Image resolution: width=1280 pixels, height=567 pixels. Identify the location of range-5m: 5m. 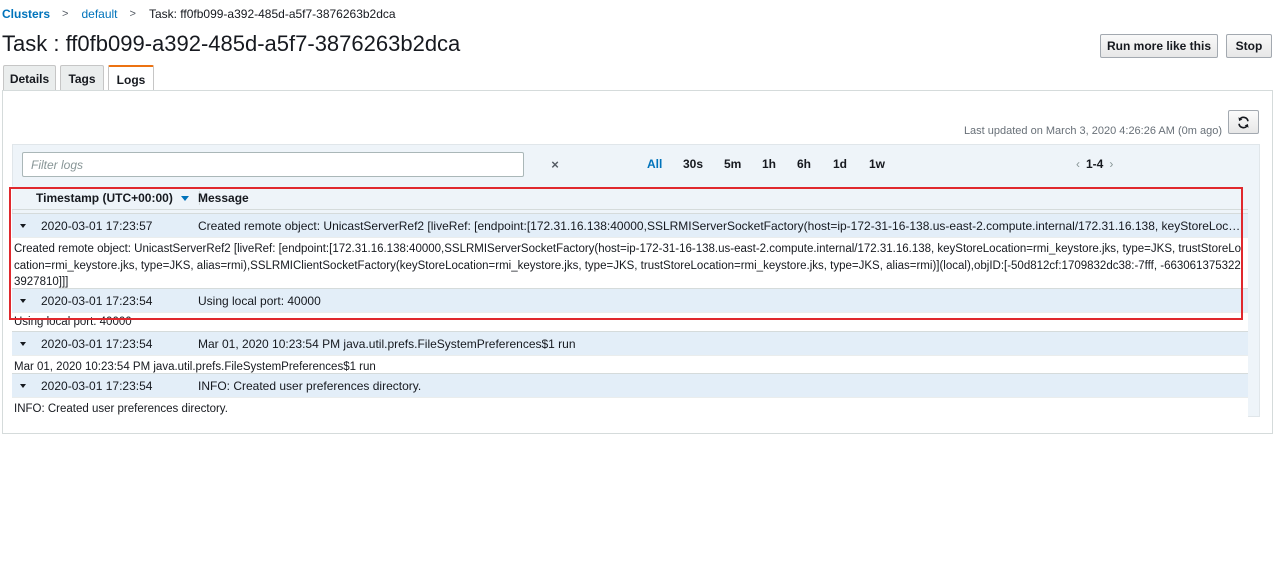
(732, 164).